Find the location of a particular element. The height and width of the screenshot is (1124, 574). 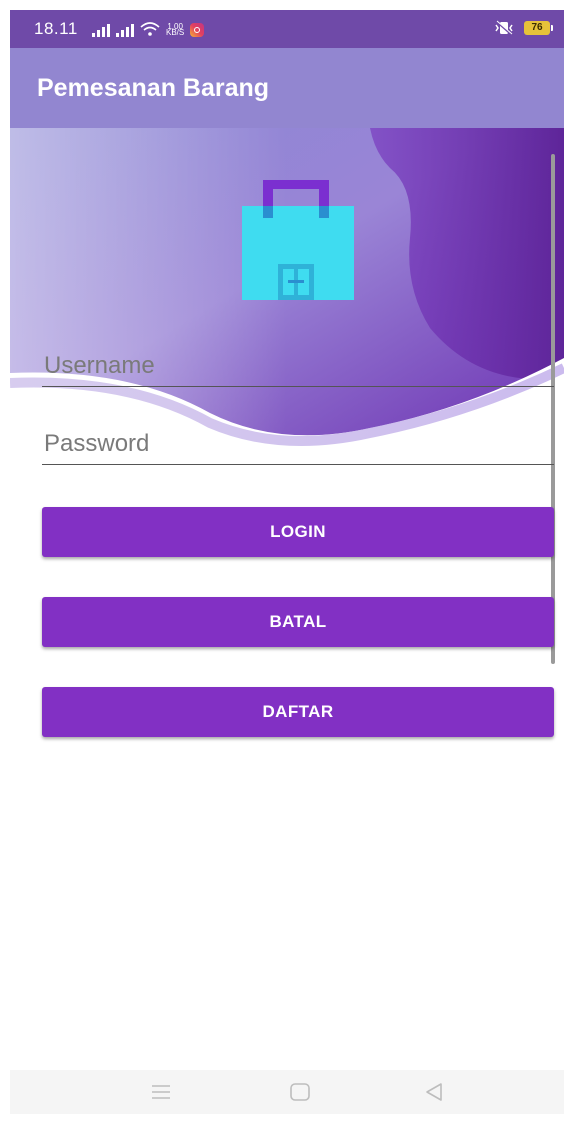

cancel-button: BATAL is located at coordinates (298, 622).